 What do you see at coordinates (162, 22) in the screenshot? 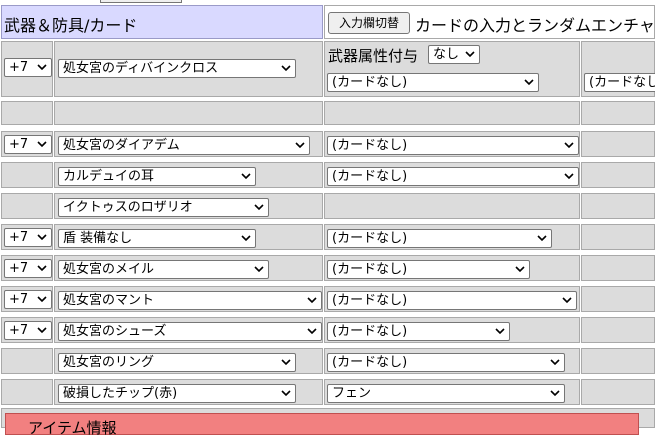
I see `section-header: 武器＆防具/カード` at bounding box center [162, 22].